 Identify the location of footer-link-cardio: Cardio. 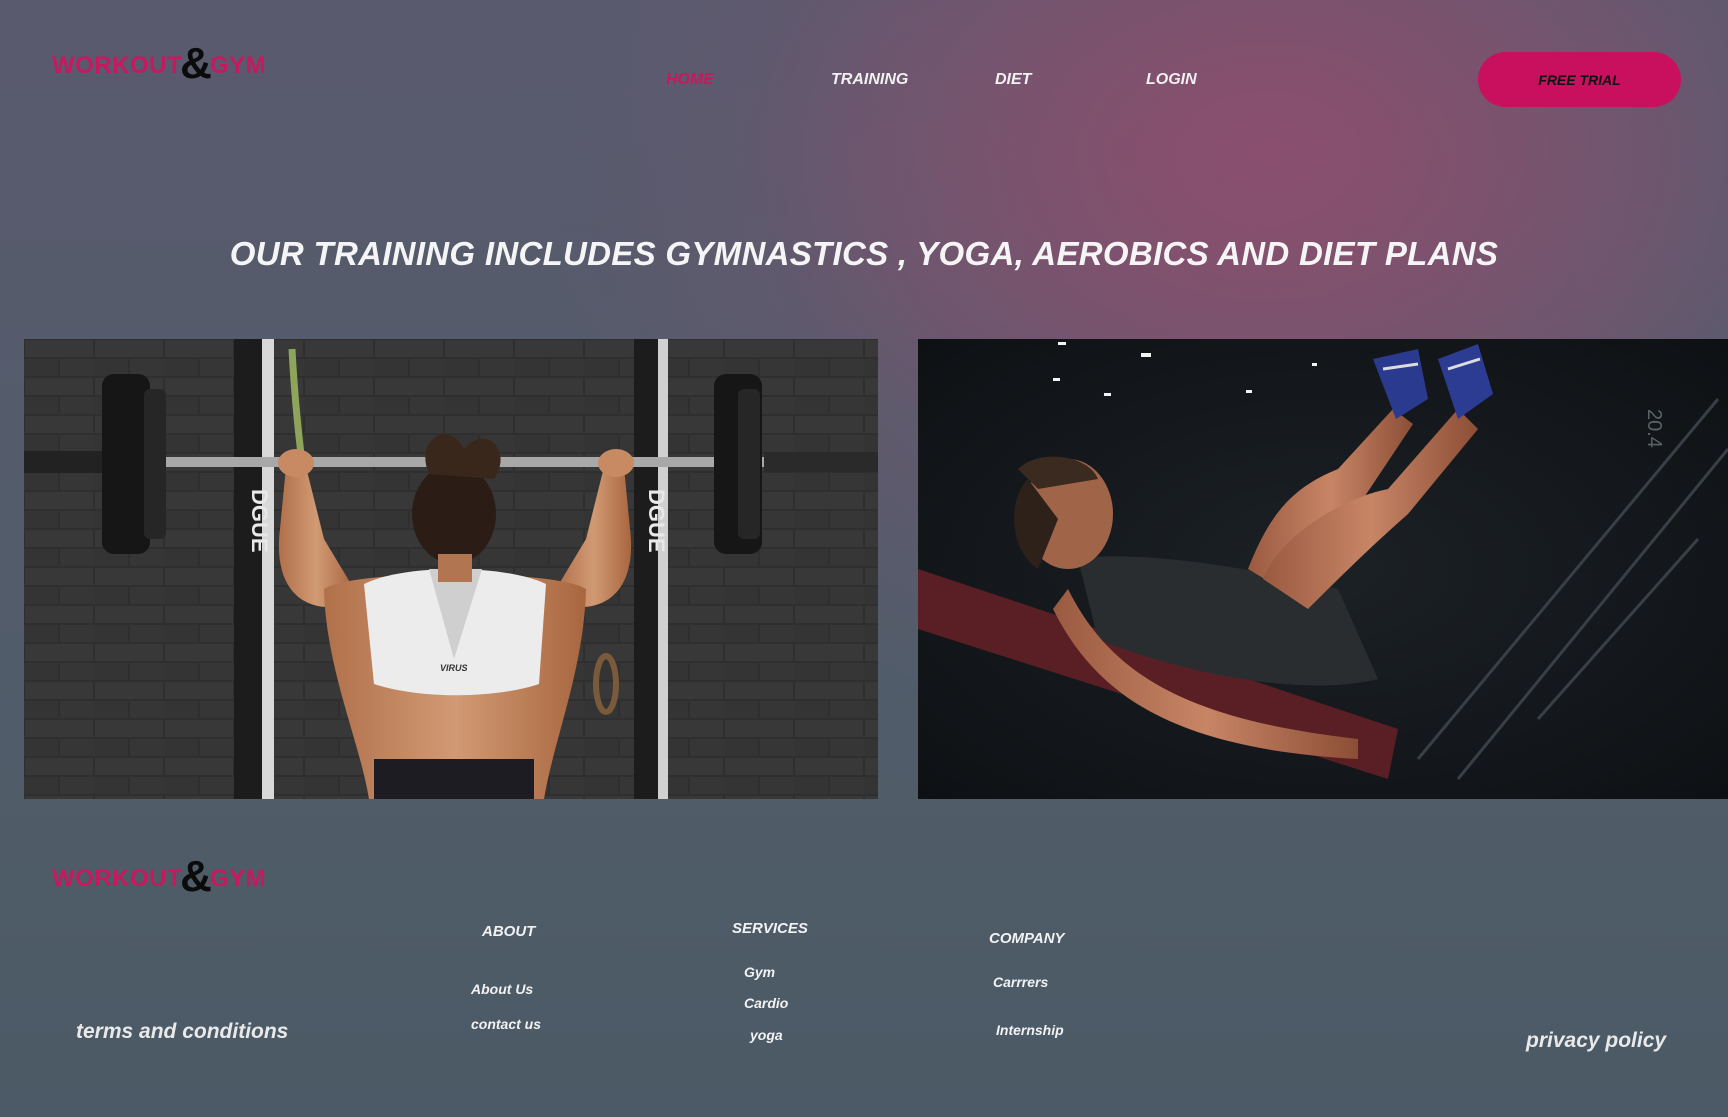
(766, 1003).